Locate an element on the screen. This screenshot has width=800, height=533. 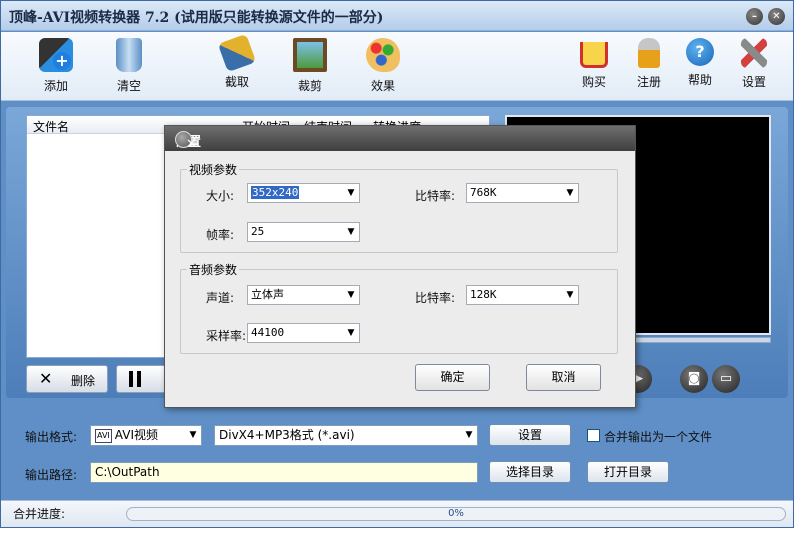
audio-channel-value: 立体声 is located at coordinates (267, 294).